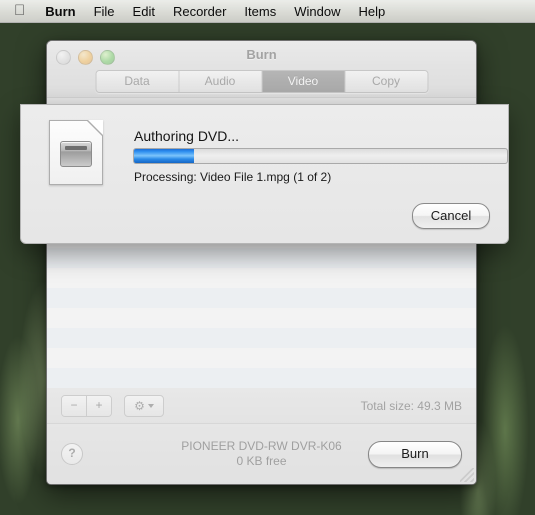 The height and width of the screenshot is (515, 535). Describe the element at coordinates (317, 11) in the screenshot. I see `menu-item-window: Window` at that location.